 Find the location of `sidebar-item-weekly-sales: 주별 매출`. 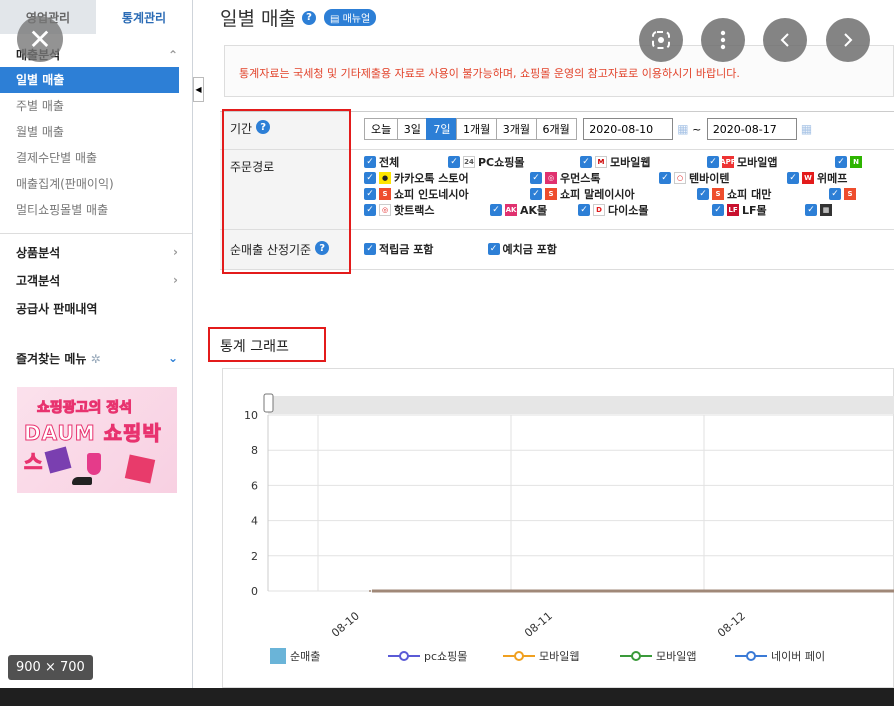

sidebar-item-weekly-sales: 주별 매출 is located at coordinates (96, 106).